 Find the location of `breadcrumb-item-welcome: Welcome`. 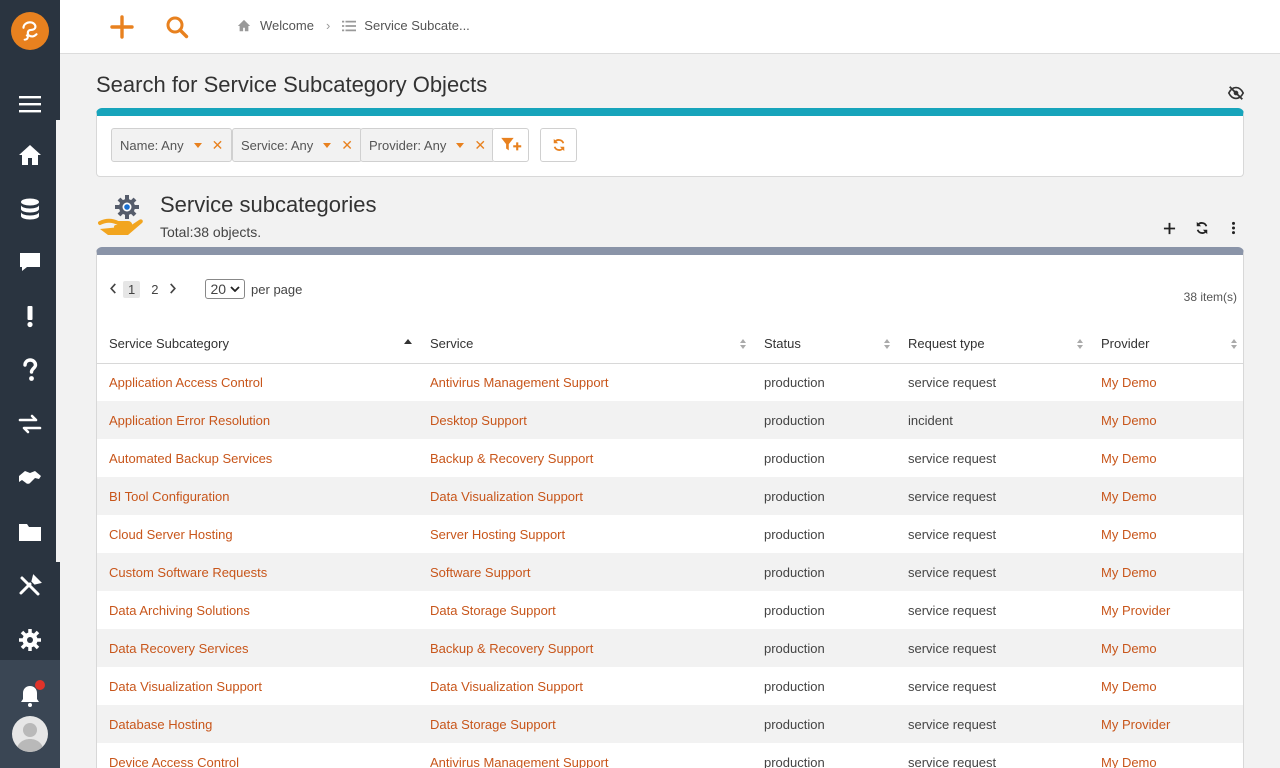

breadcrumb-item-welcome: Welcome is located at coordinates (275, 25).